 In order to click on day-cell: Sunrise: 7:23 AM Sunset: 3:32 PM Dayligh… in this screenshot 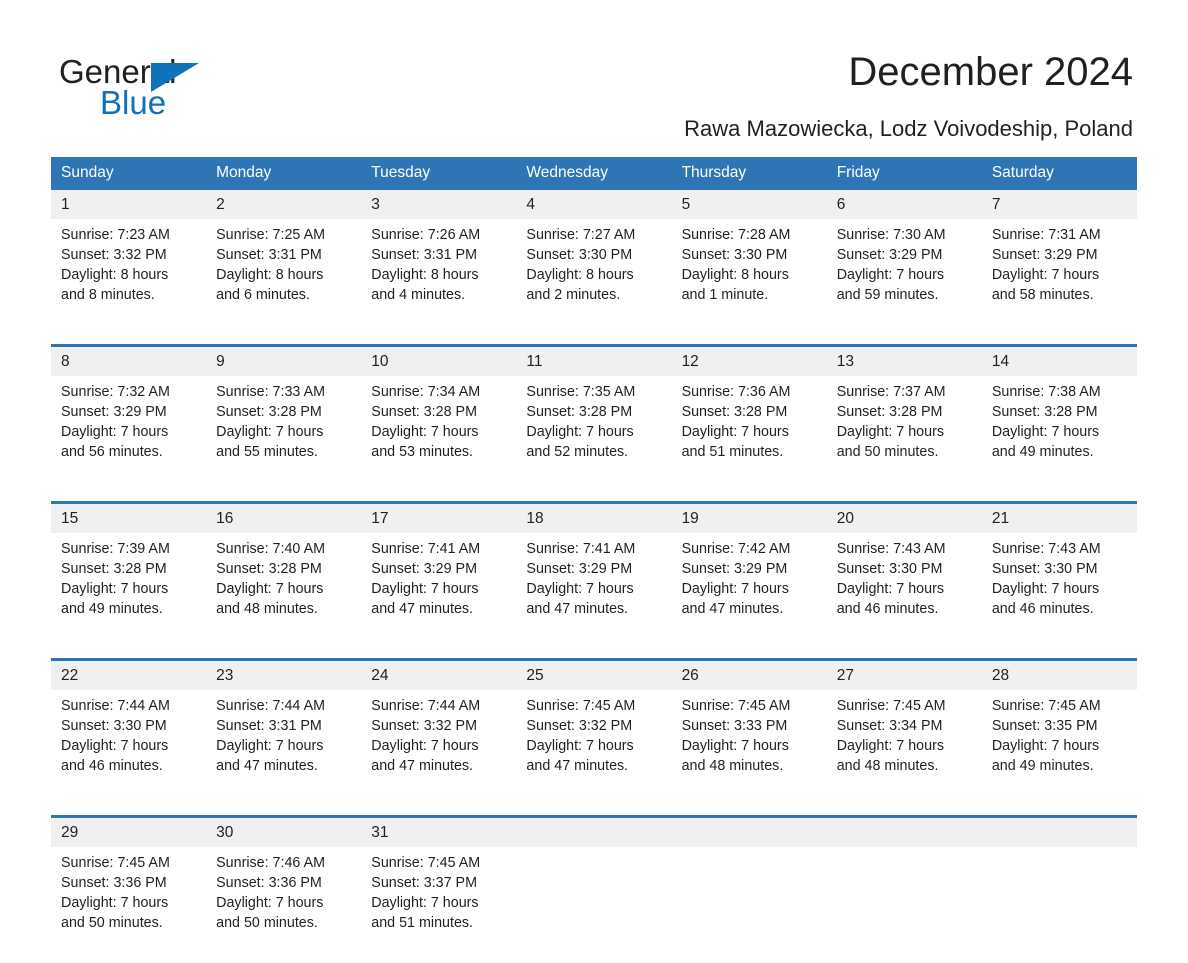, I will do `click(129, 277)`.